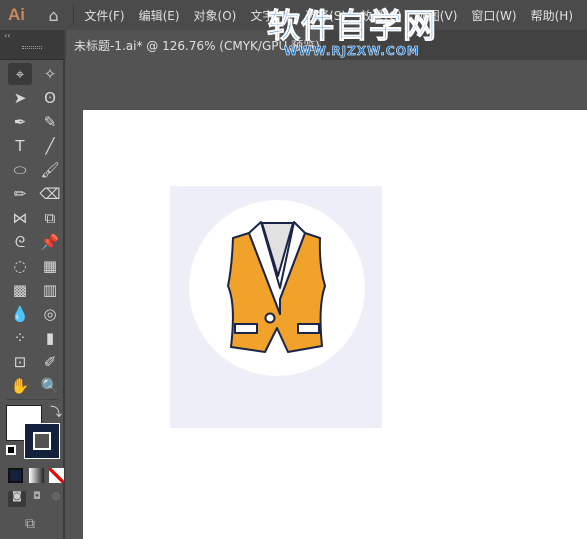 This screenshot has width=587, height=539. What do you see at coordinates (20, 386) in the screenshot?
I see `hand-tool: ✋` at bounding box center [20, 386].